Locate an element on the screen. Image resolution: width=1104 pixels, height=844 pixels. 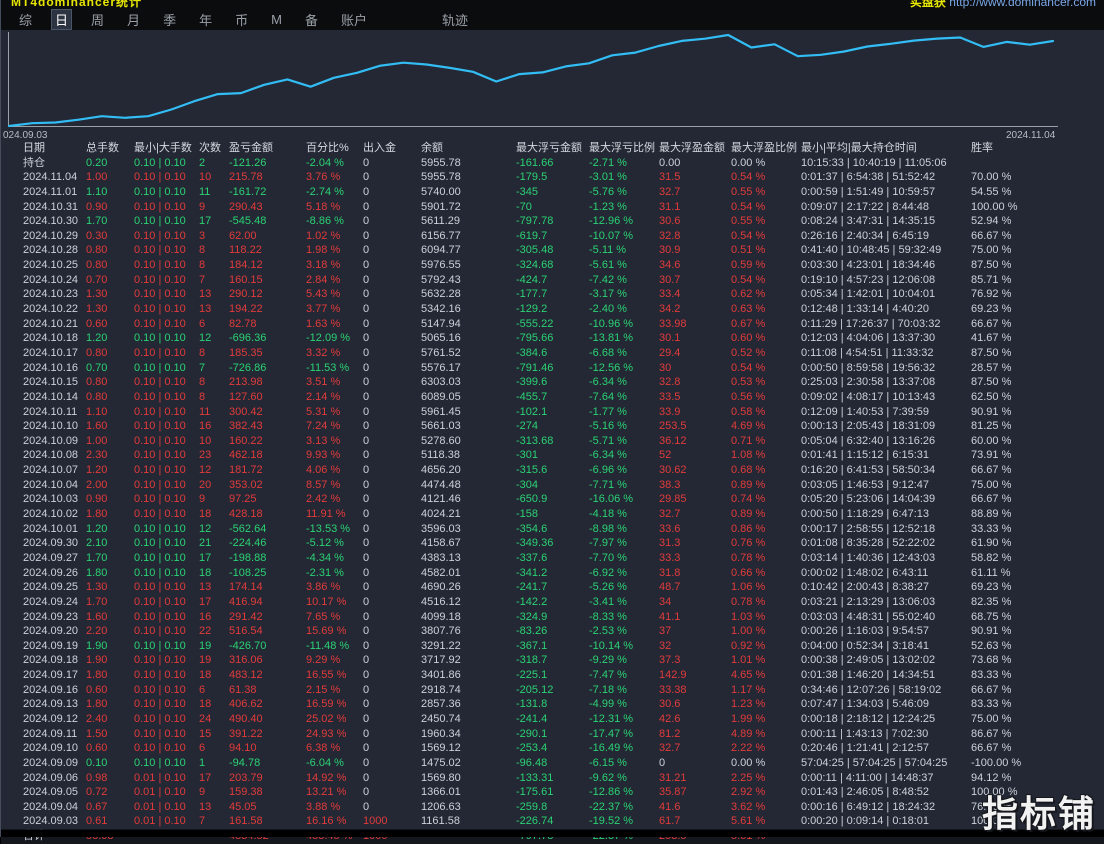
menu-tab-轨迹: 轨迹 is located at coordinates (455, 19).